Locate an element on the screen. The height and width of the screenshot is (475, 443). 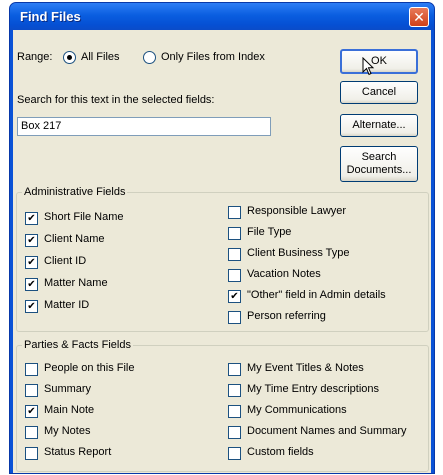
cancel-button: Cancel is located at coordinates (379, 92).